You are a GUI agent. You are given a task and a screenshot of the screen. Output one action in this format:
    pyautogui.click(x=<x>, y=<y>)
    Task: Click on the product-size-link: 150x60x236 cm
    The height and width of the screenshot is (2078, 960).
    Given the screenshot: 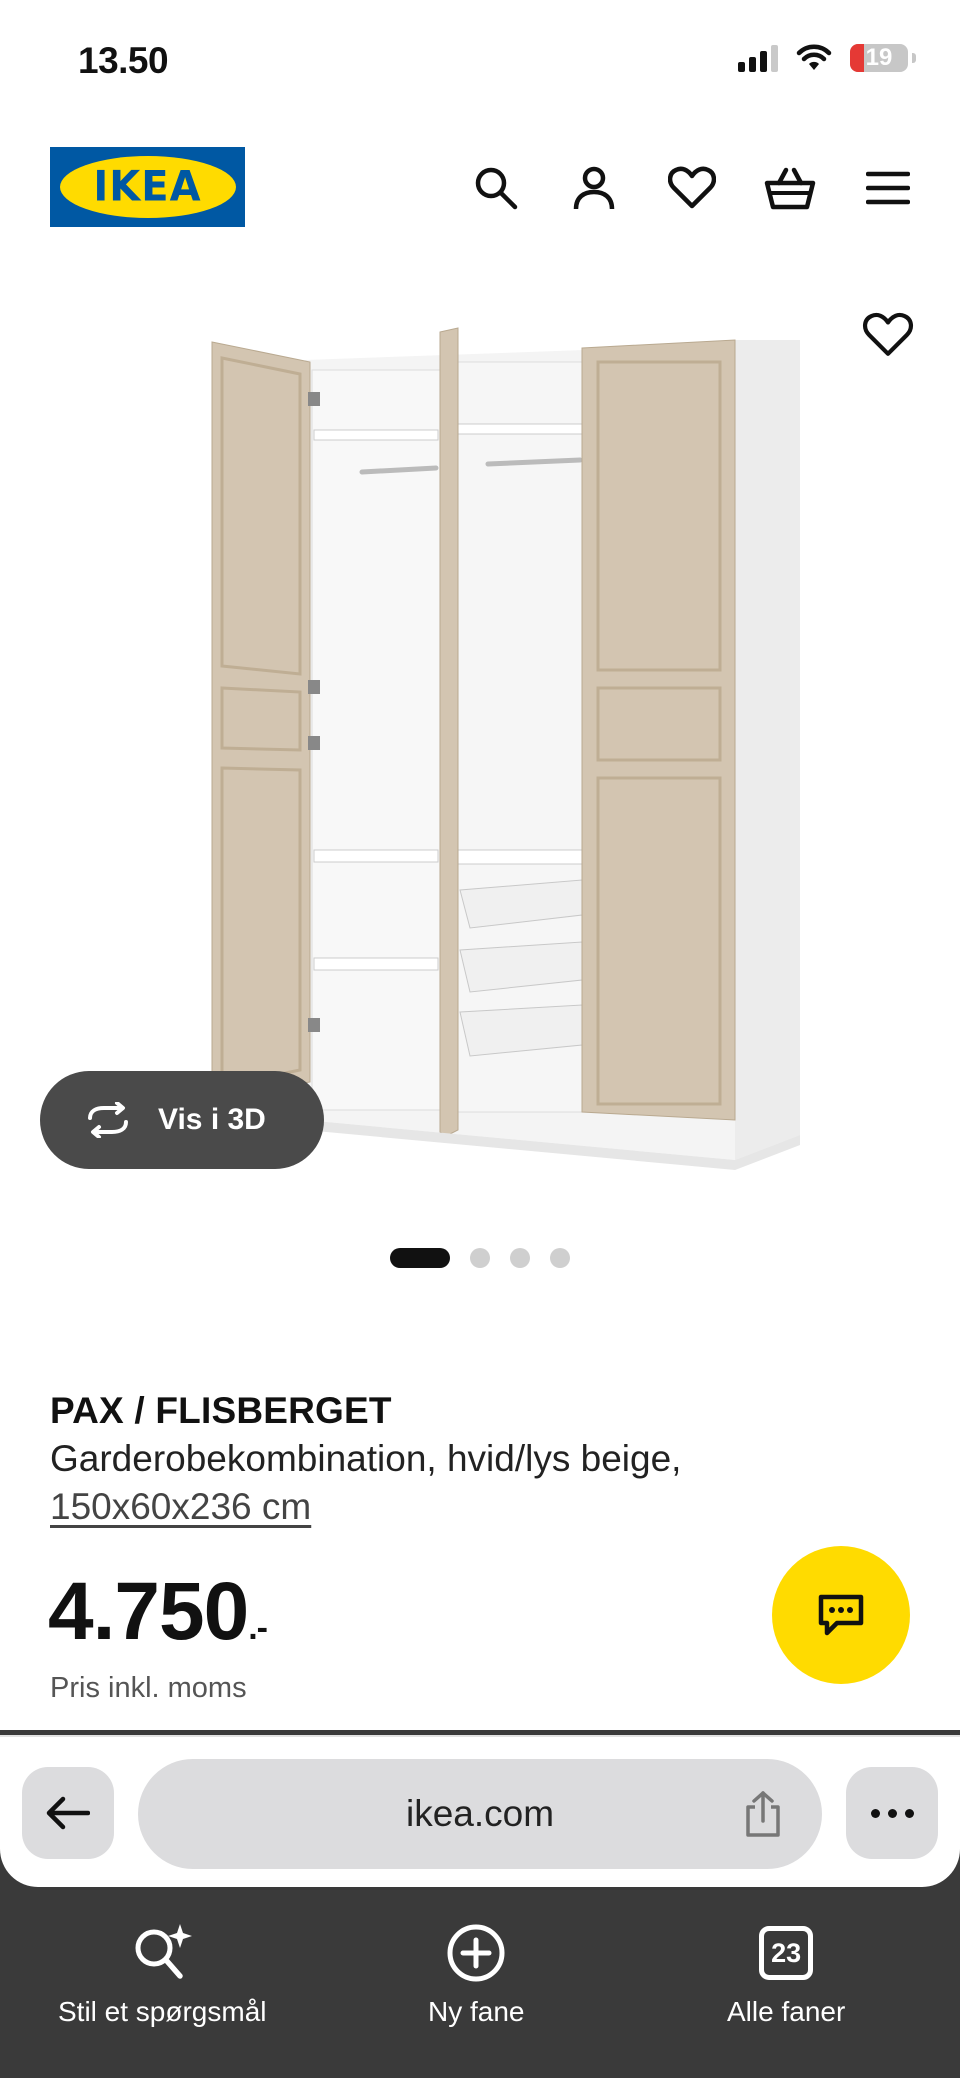 What is the action you would take?
    pyautogui.click(x=180, y=1507)
    